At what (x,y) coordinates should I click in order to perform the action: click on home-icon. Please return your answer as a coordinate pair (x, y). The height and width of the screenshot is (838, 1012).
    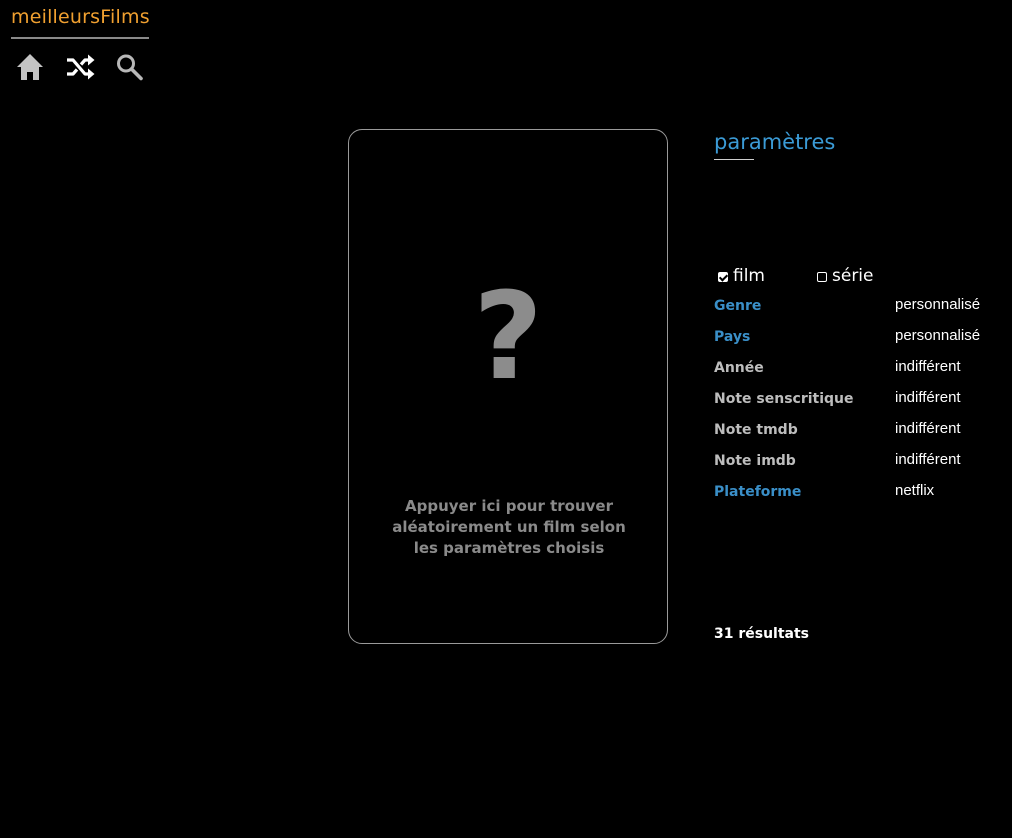
    Looking at the image, I should click on (30, 67).